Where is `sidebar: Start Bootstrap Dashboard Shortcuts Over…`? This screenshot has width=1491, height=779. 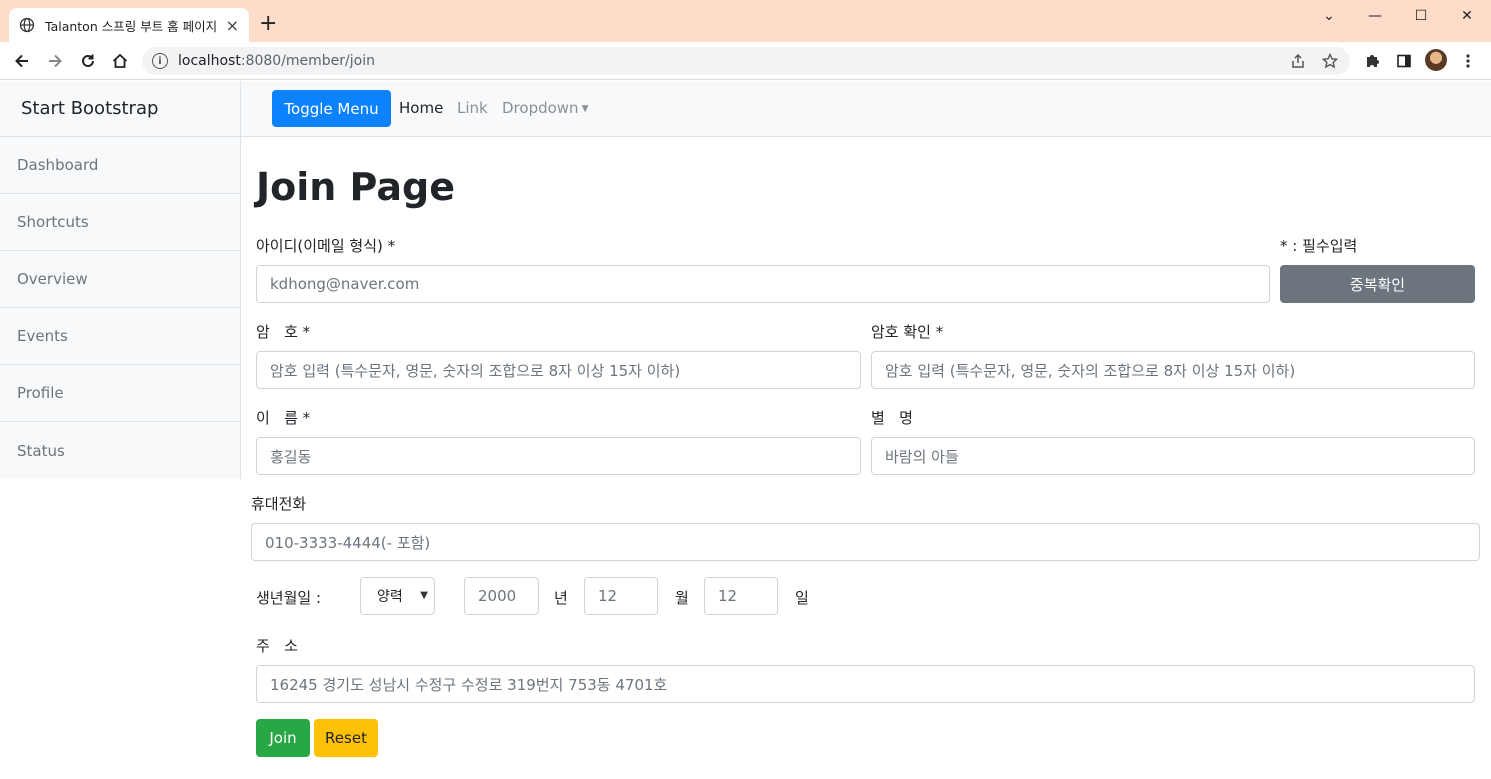
sidebar: Start Bootstrap Dashboard Shortcuts Over… is located at coordinates (120, 280).